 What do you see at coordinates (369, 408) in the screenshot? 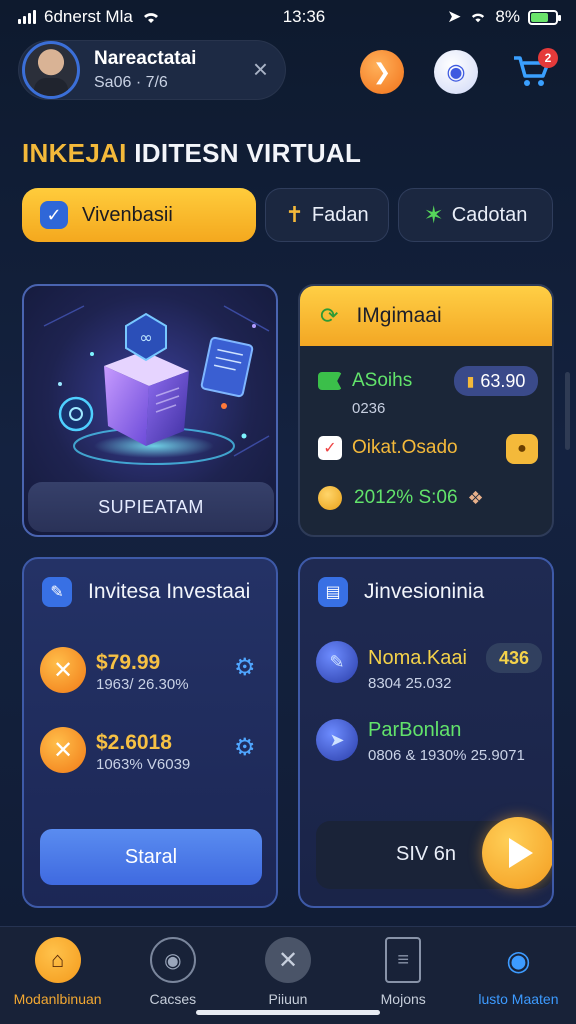
I see `info-row-sub: 0236` at bounding box center [369, 408].